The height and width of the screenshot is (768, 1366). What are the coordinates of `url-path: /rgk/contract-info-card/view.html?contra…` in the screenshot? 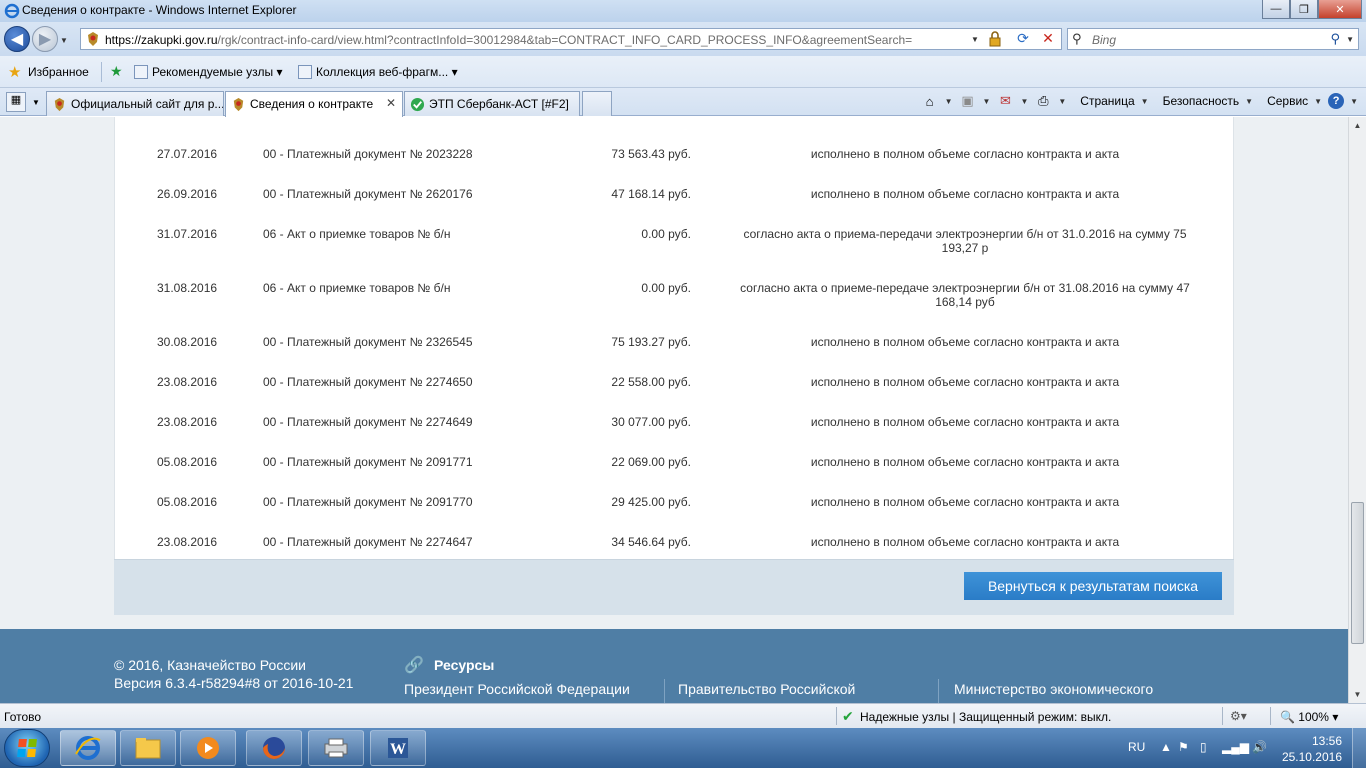 It's located at (565, 40).